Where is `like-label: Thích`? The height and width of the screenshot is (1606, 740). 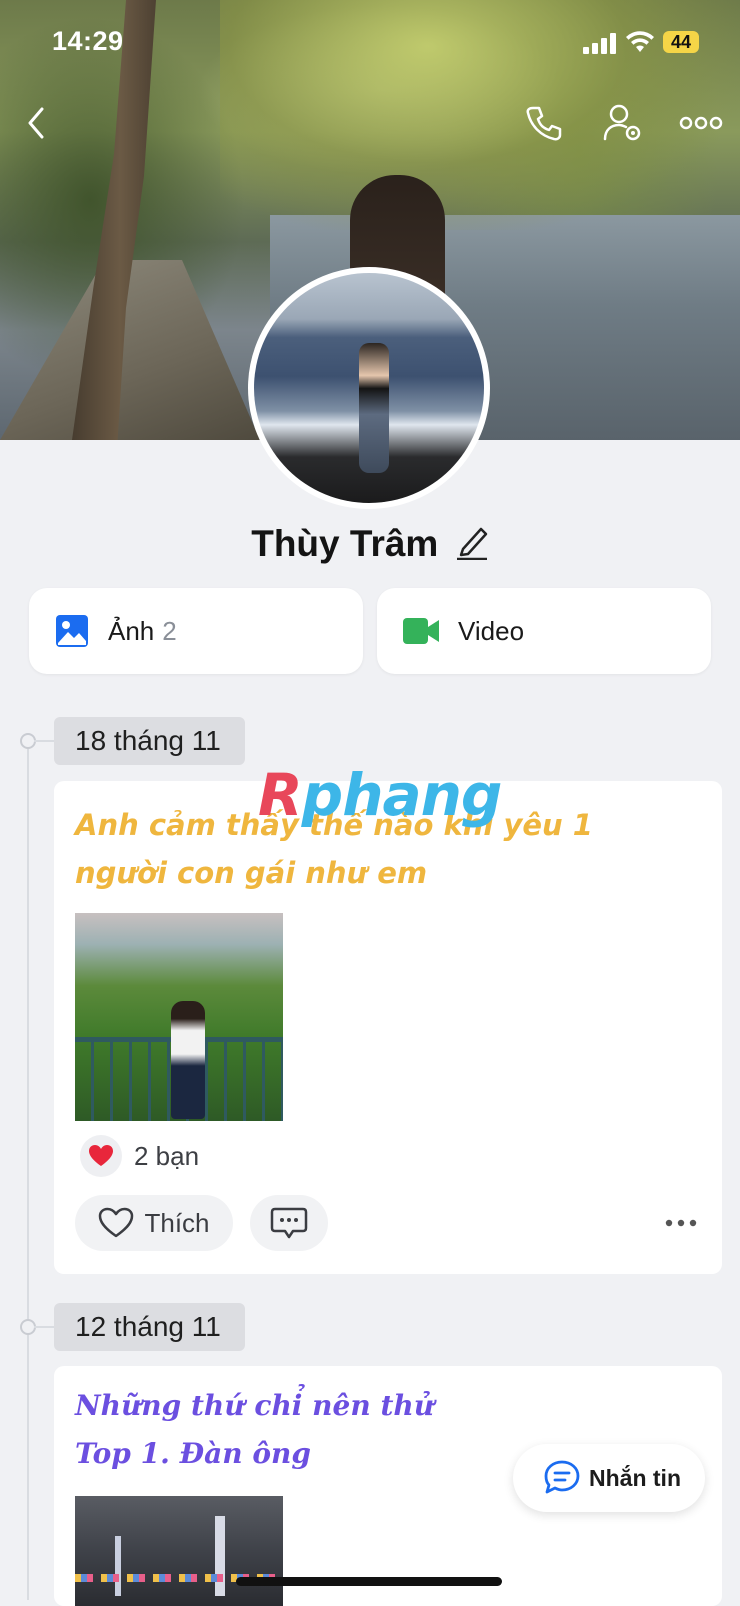
like-label: Thích is located at coordinates (177, 1222).